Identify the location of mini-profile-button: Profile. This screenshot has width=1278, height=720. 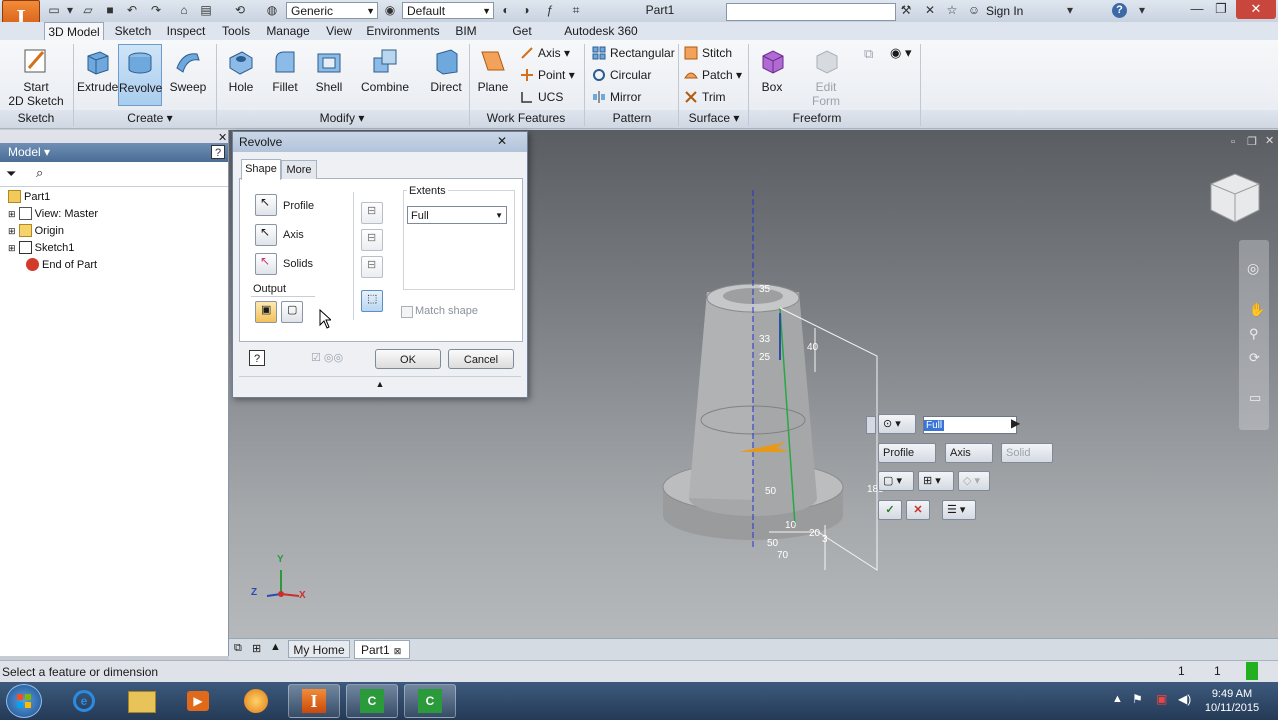
(907, 453).